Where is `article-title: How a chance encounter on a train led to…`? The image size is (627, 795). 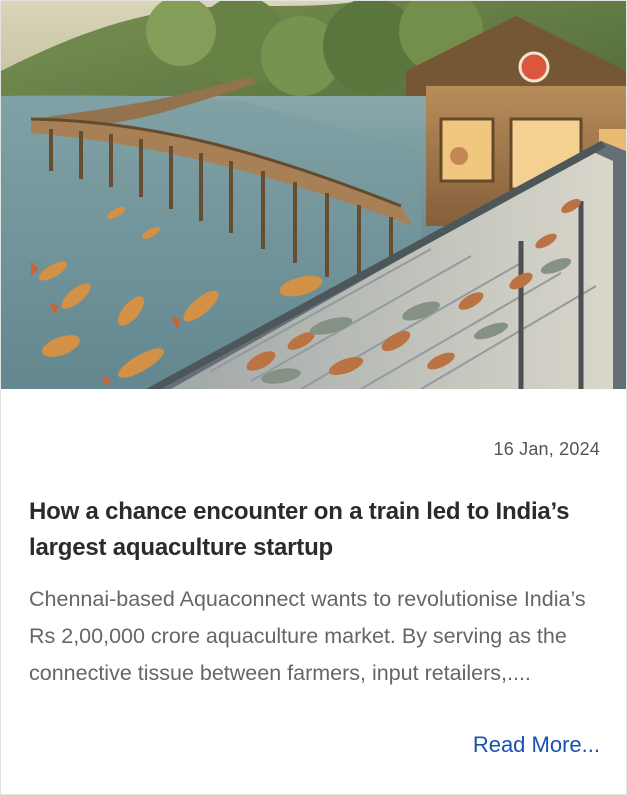 article-title: How a chance encounter on a train led to… is located at coordinates (314, 530).